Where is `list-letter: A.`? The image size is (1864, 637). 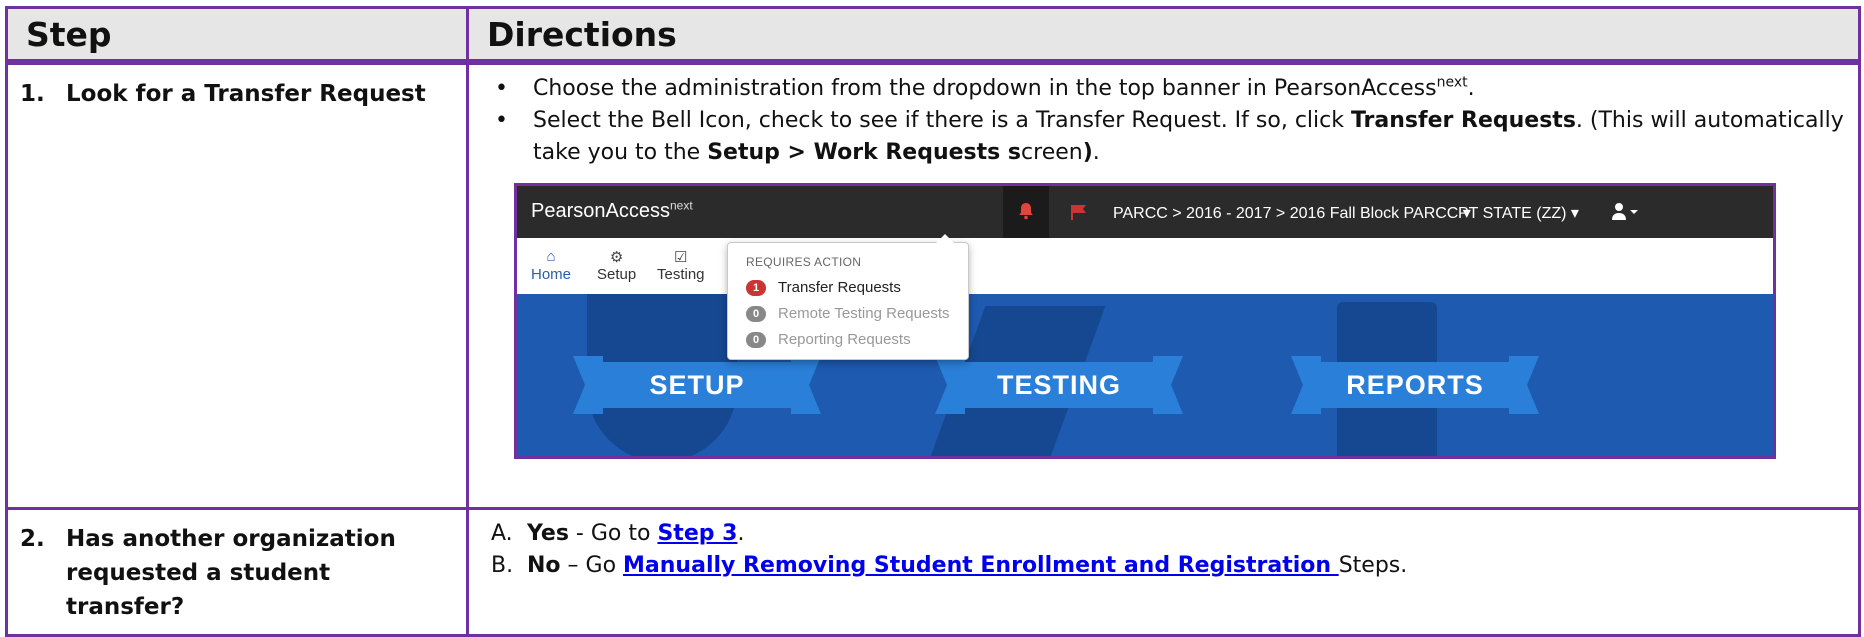
list-letter: A. is located at coordinates (502, 533).